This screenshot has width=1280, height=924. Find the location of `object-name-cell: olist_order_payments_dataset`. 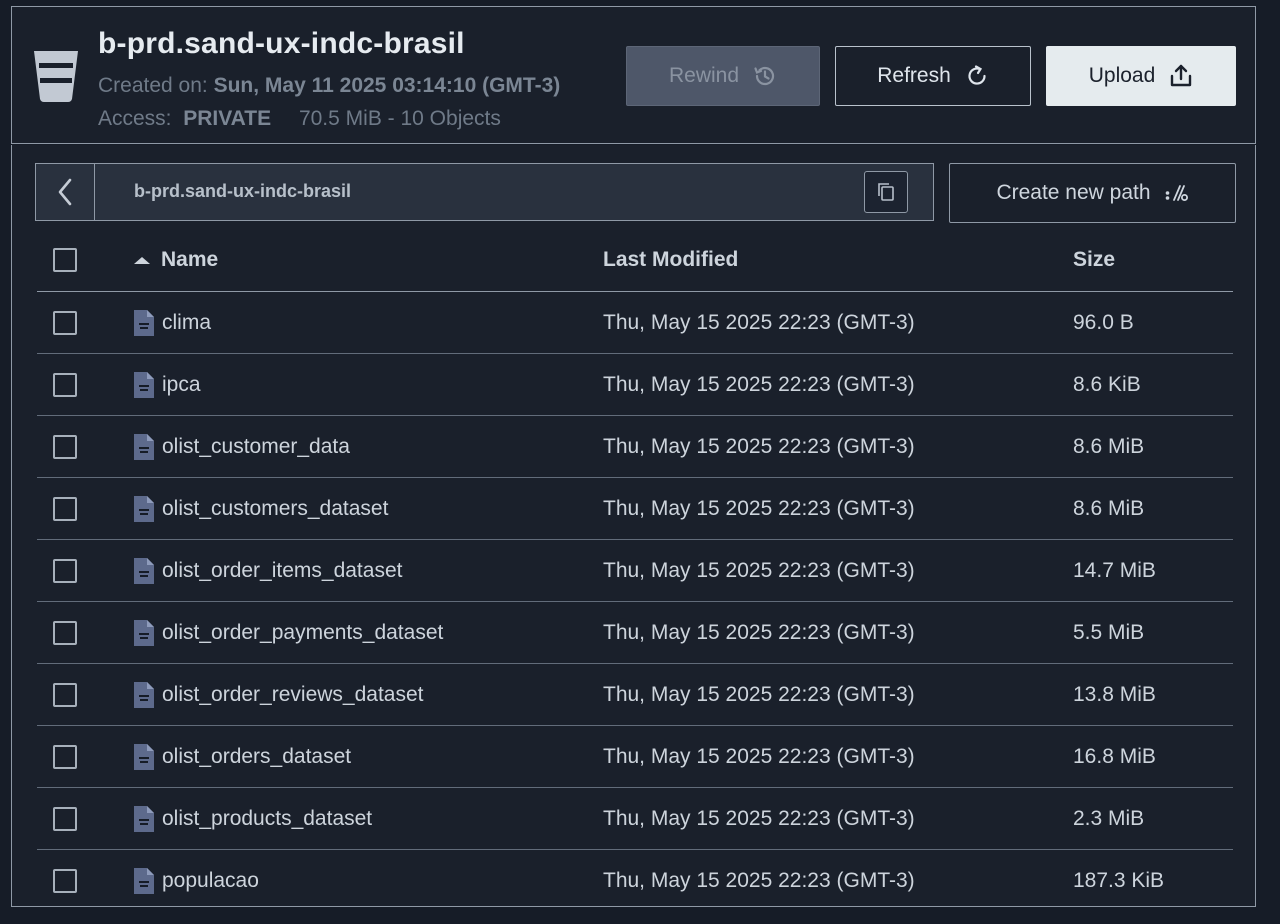

object-name-cell: olist_order_payments_dataset is located at coordinates (289, 632).